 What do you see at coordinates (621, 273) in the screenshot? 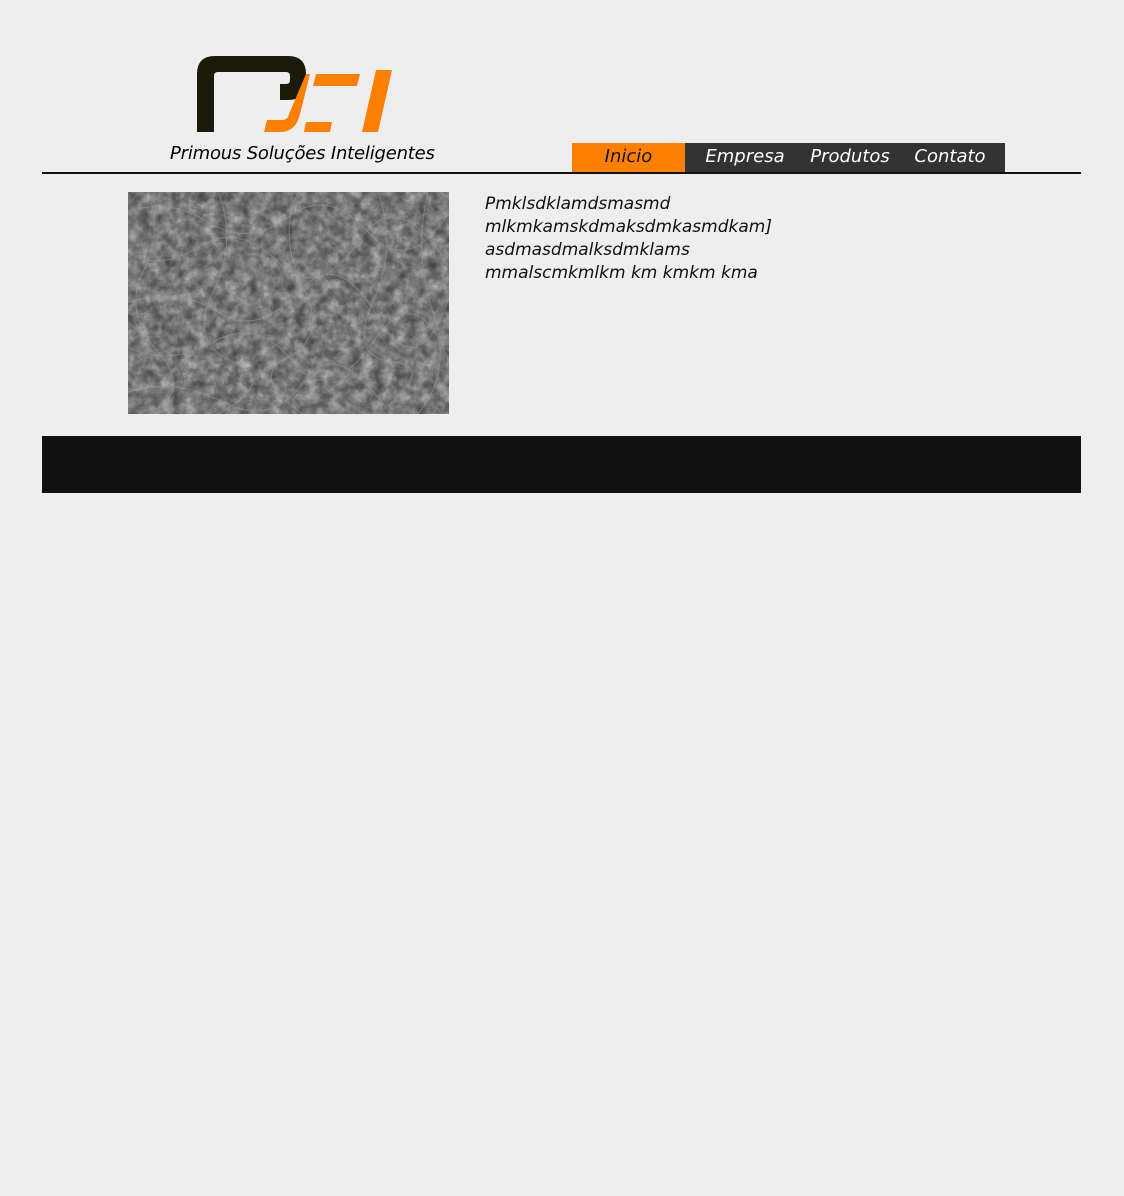
I see `paragraph-line: mmalscmkmlkm km kmkm kma` at bounding box center [621, 273].